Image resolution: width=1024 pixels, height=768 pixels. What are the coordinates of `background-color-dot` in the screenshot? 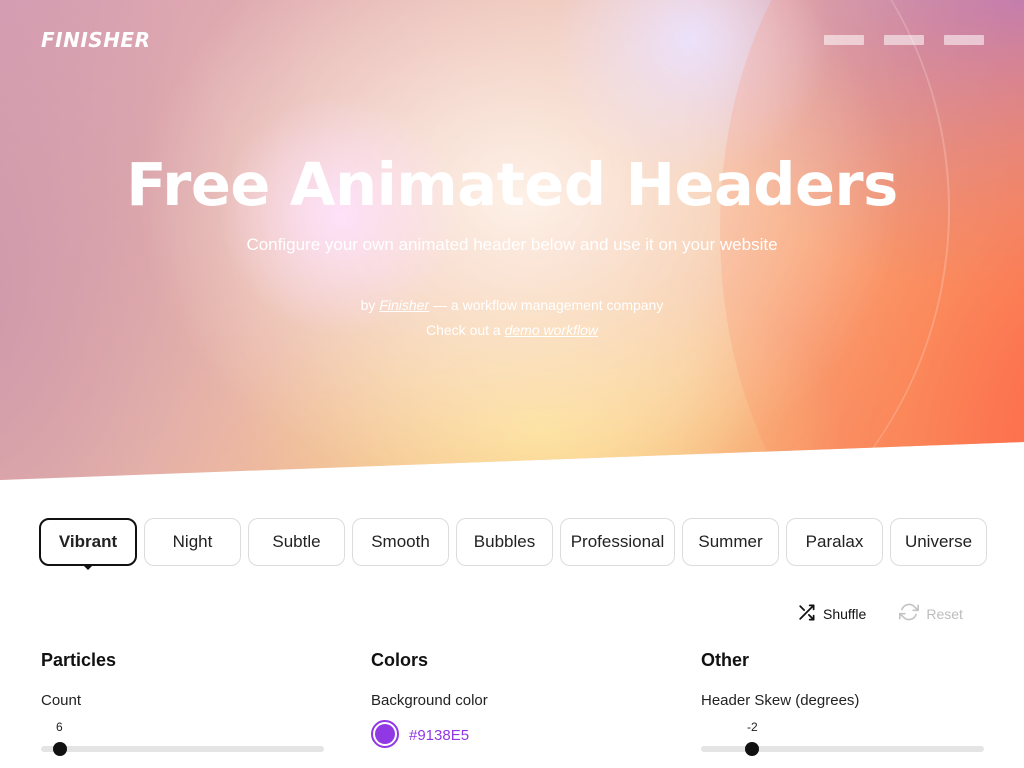 It's located at (385, 734).